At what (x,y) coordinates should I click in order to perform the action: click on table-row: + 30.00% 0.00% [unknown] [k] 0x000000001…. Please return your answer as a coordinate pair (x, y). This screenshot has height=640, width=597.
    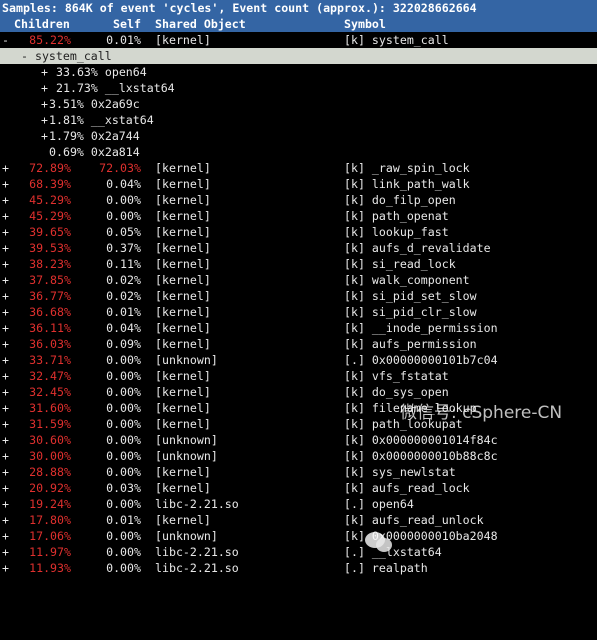
    Looking at the image, I should click on (298, 456).